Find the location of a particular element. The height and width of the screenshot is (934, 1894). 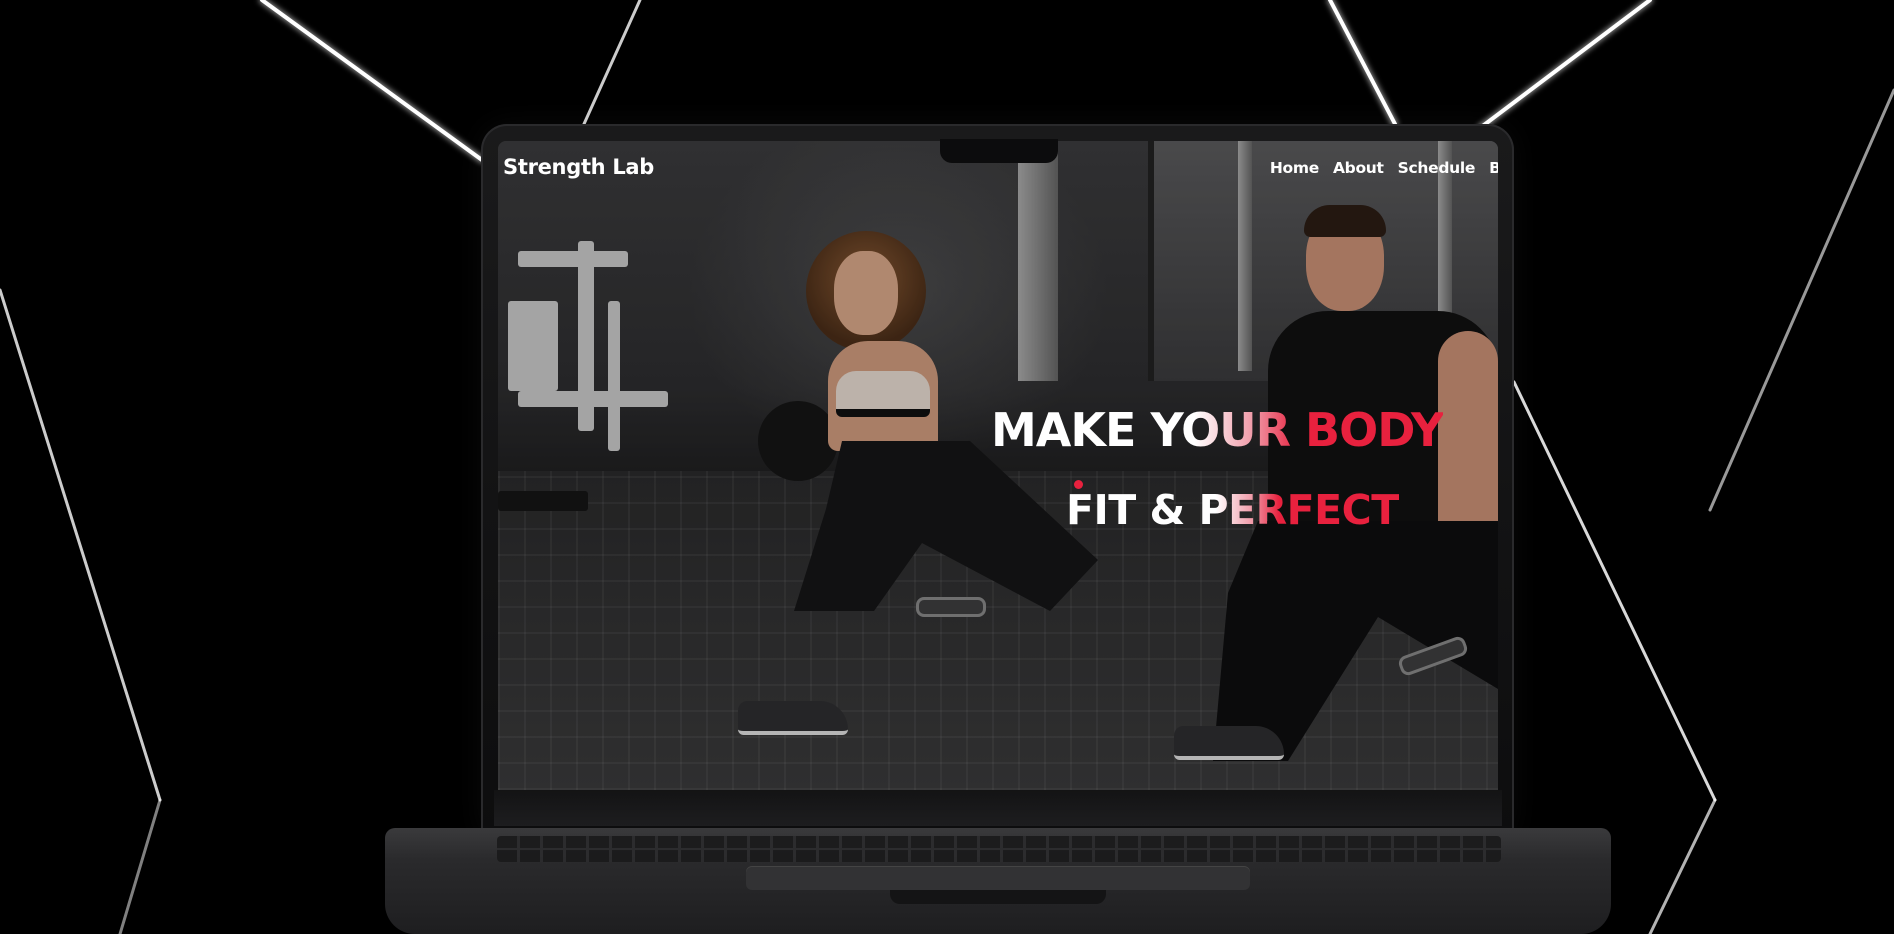

headline-line-1: MAKE YOUR BODY is located at coordinates (1217, 430).